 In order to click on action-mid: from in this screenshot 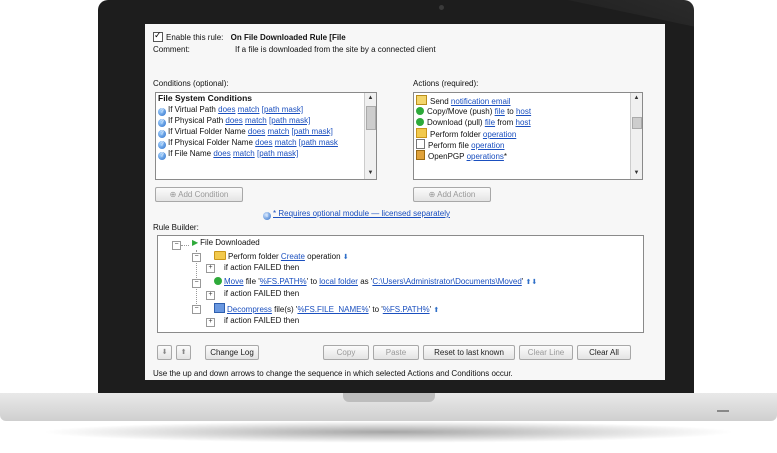, I will do `click(505, 122)`.